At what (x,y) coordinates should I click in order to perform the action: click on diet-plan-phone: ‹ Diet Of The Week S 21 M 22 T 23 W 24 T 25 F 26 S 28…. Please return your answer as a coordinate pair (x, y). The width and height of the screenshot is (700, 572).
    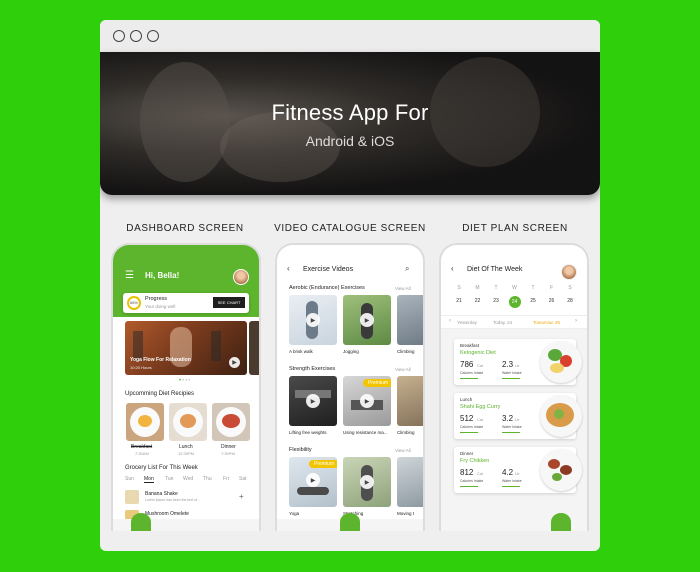
    Looking at the image, I should click on (514, 387).